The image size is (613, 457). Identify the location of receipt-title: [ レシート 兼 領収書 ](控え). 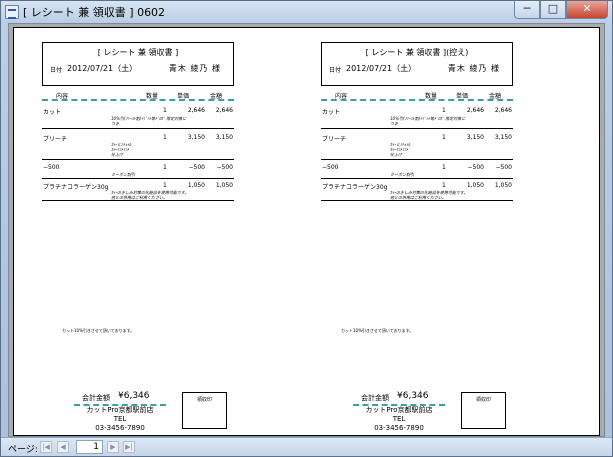
(417, 52).